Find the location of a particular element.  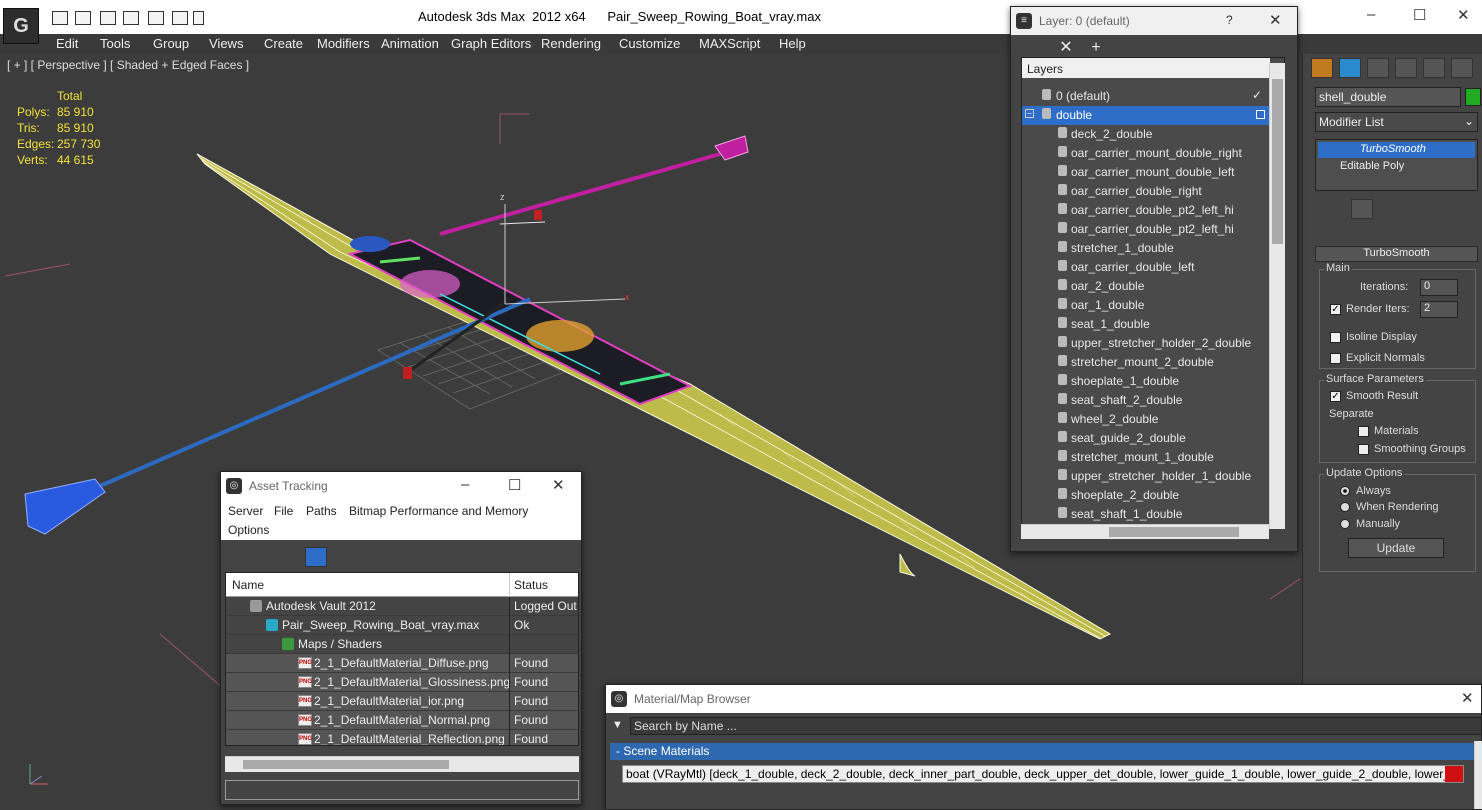

maximize-button: ☐ is located at coordinates (1419, 15).